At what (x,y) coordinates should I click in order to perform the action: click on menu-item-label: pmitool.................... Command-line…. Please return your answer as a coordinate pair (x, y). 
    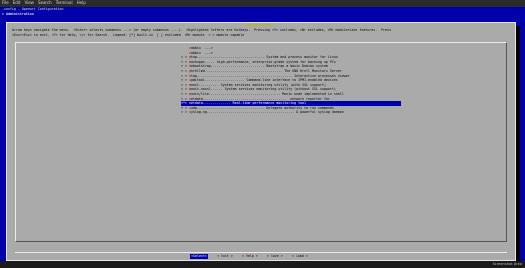
    Looking at the image, I should click on (264, 80).